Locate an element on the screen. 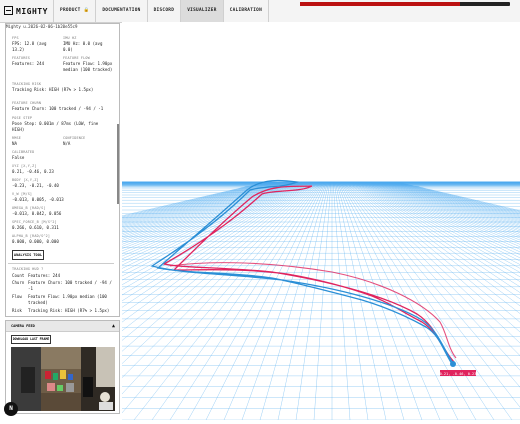 This screenshot has height=424, width=520. load-progress-bar is located at coordinates (405, 4).